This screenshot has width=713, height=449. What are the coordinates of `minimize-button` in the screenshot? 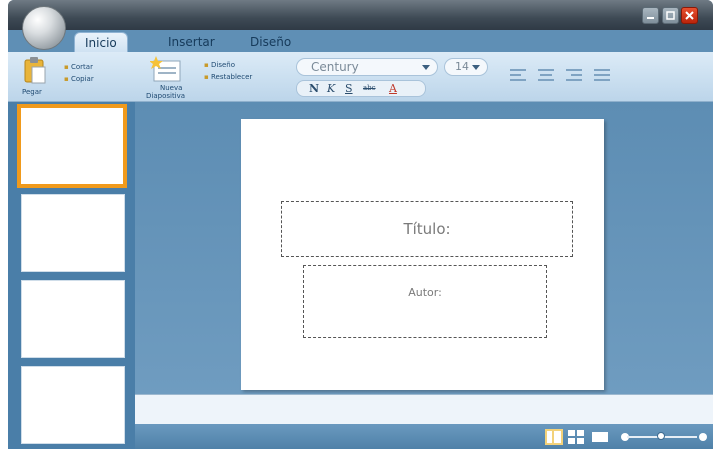 It's located at (650, 15).